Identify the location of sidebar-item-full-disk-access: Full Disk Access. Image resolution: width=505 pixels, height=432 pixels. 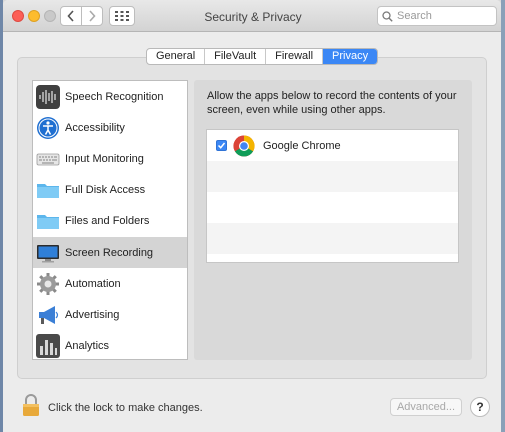
(110, 190).